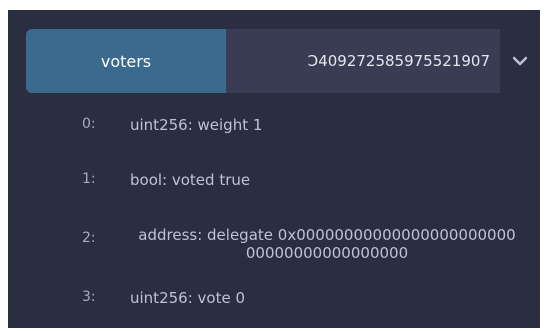 This screenshot has height=331, width=548. What do you see at coordinates (190, 180) in the screenshot?
I see `result-value: bool: voted true` at bounding box center [190, 180].